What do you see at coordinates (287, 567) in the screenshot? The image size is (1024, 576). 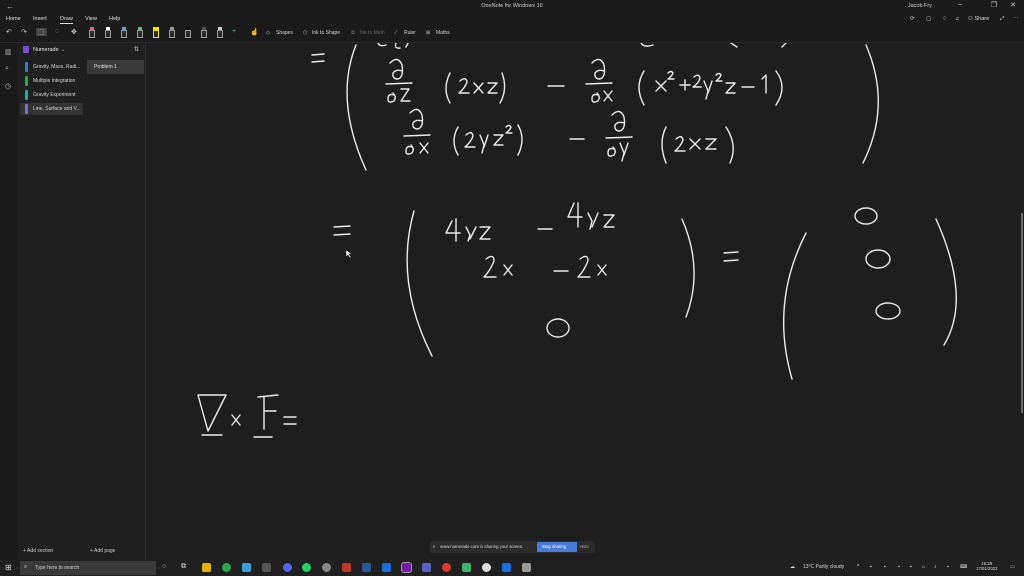 I see `discord-icon` at bounding box center [287, 567].